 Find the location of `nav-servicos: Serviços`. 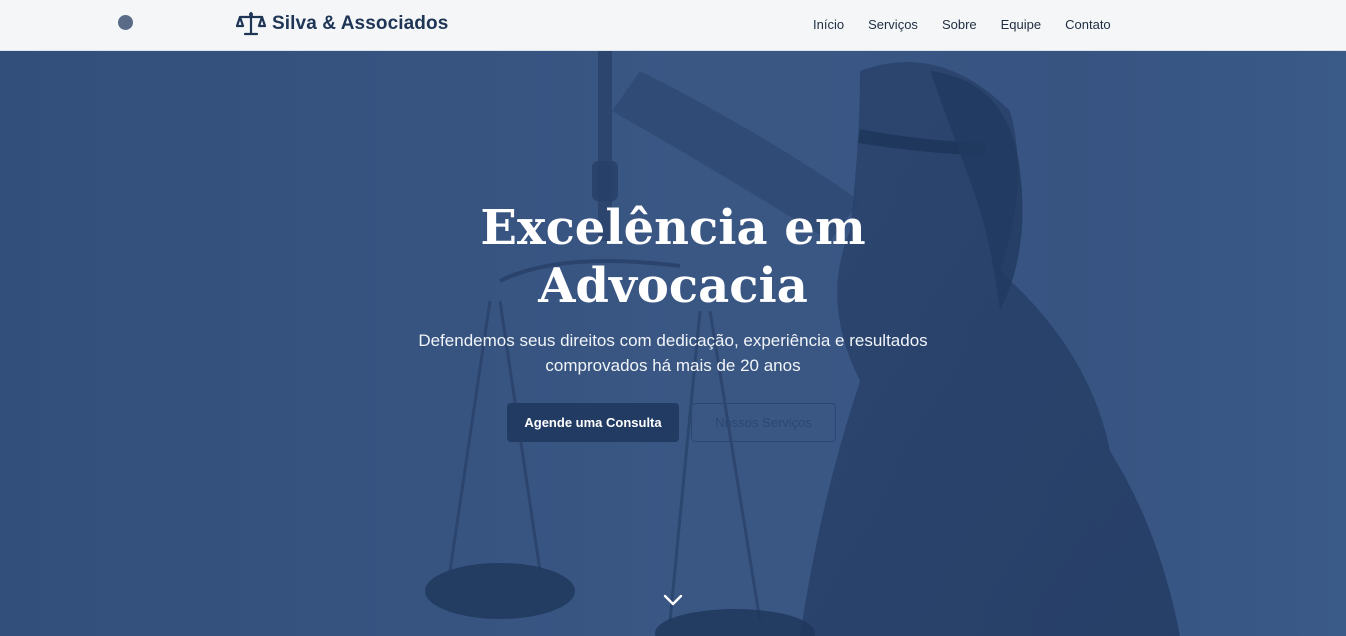

nav-servicos: Serviços is located at coordinates (893, 24).